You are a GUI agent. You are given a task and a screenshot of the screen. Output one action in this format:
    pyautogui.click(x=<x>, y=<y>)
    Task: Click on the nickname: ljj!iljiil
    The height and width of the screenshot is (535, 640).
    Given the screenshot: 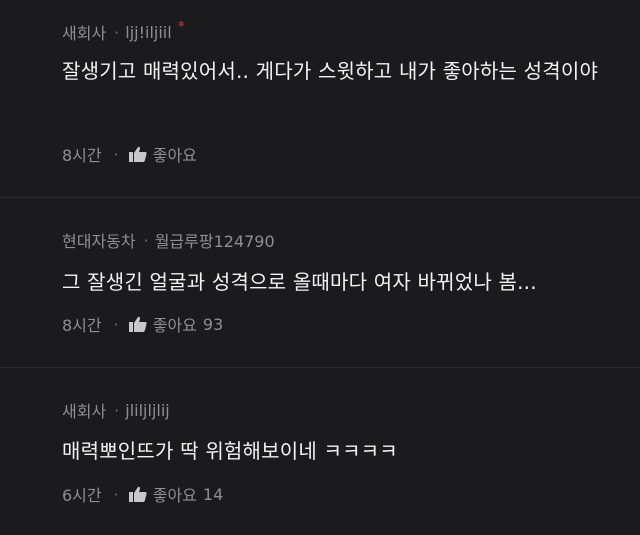 What is the action you would take?
    pyautogui.click(x=148, y=32)
    